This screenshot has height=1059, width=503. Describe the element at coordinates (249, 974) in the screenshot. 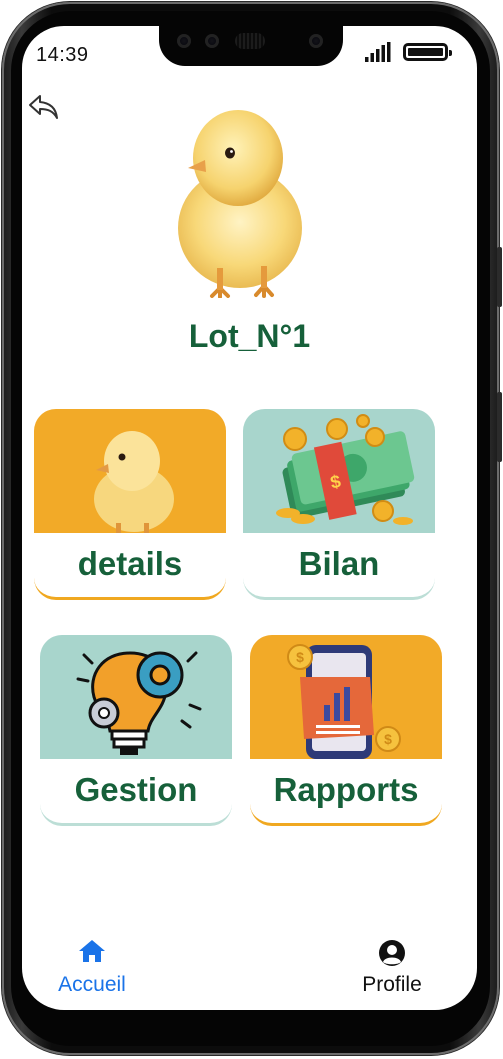

I see `bottom-nav: Accueil Profile` at that location.